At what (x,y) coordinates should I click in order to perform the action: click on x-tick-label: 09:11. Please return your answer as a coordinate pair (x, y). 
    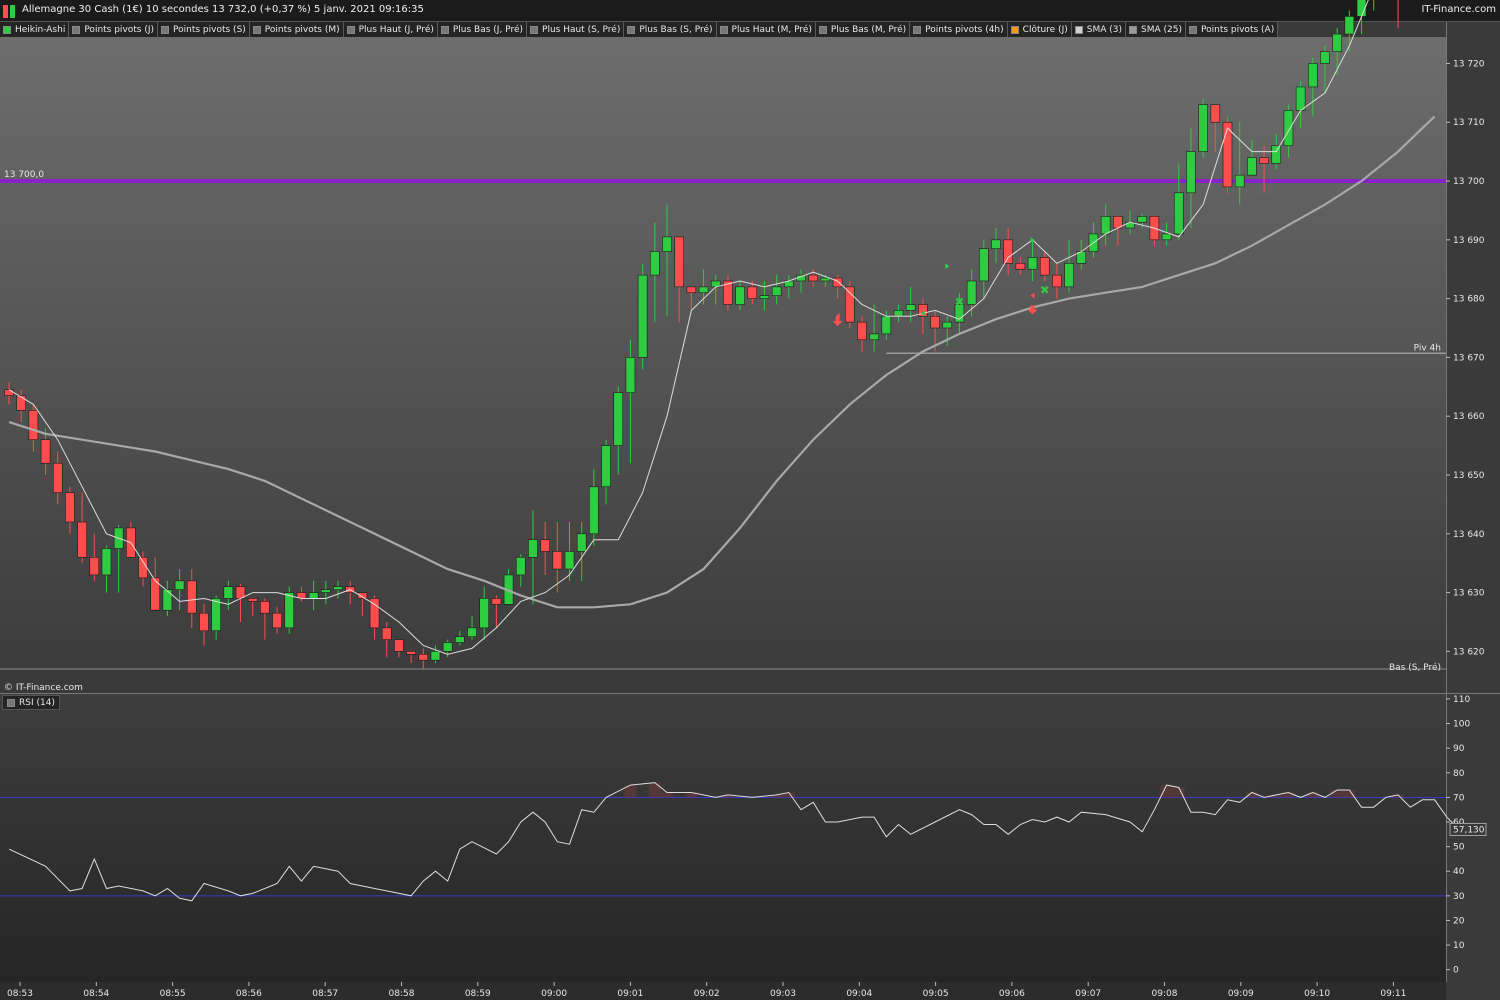
    Looking at the image, I should click on (1393, 994).